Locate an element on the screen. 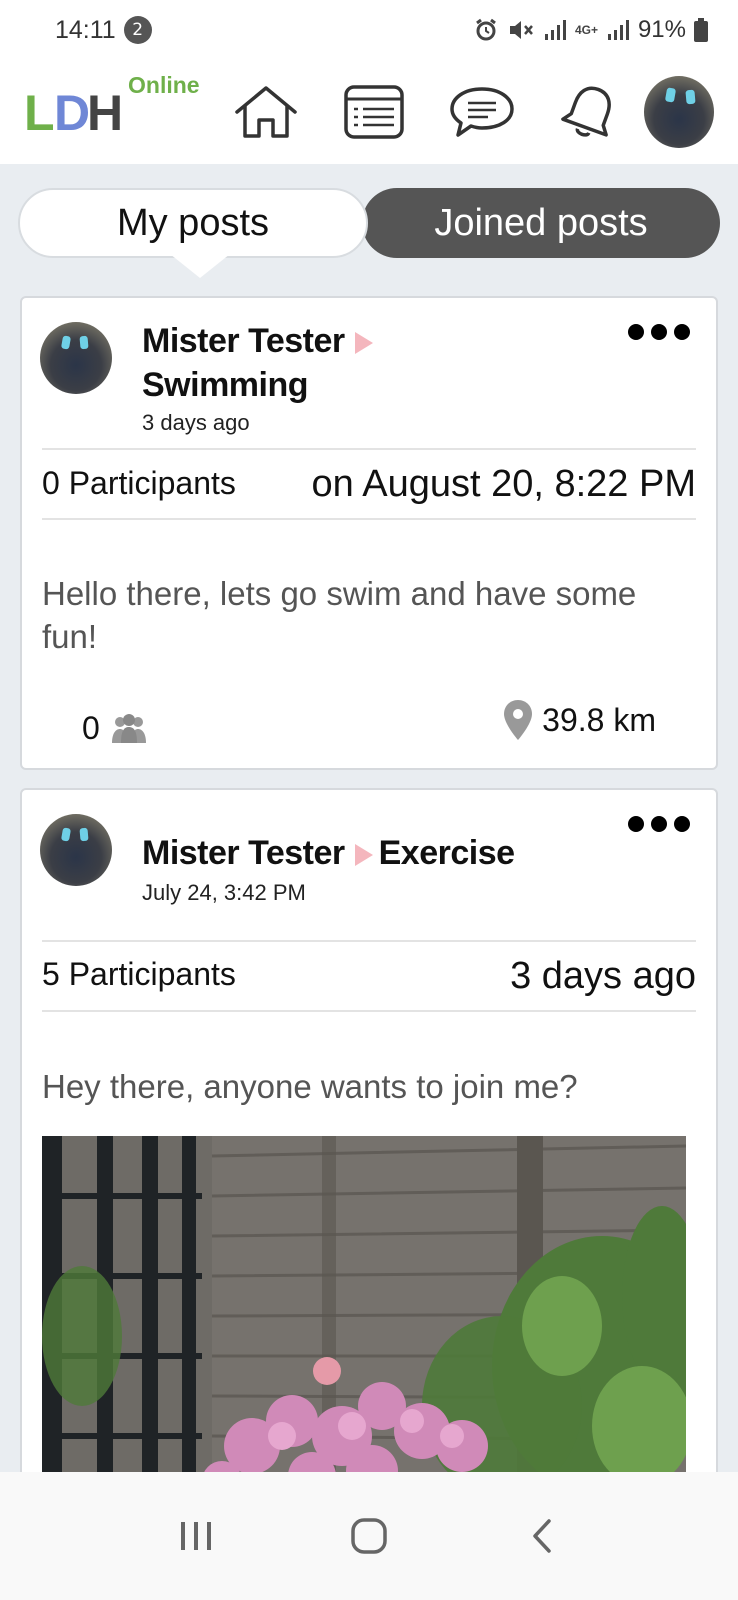  recent-apps-button is located at coordinates (196, 1536).